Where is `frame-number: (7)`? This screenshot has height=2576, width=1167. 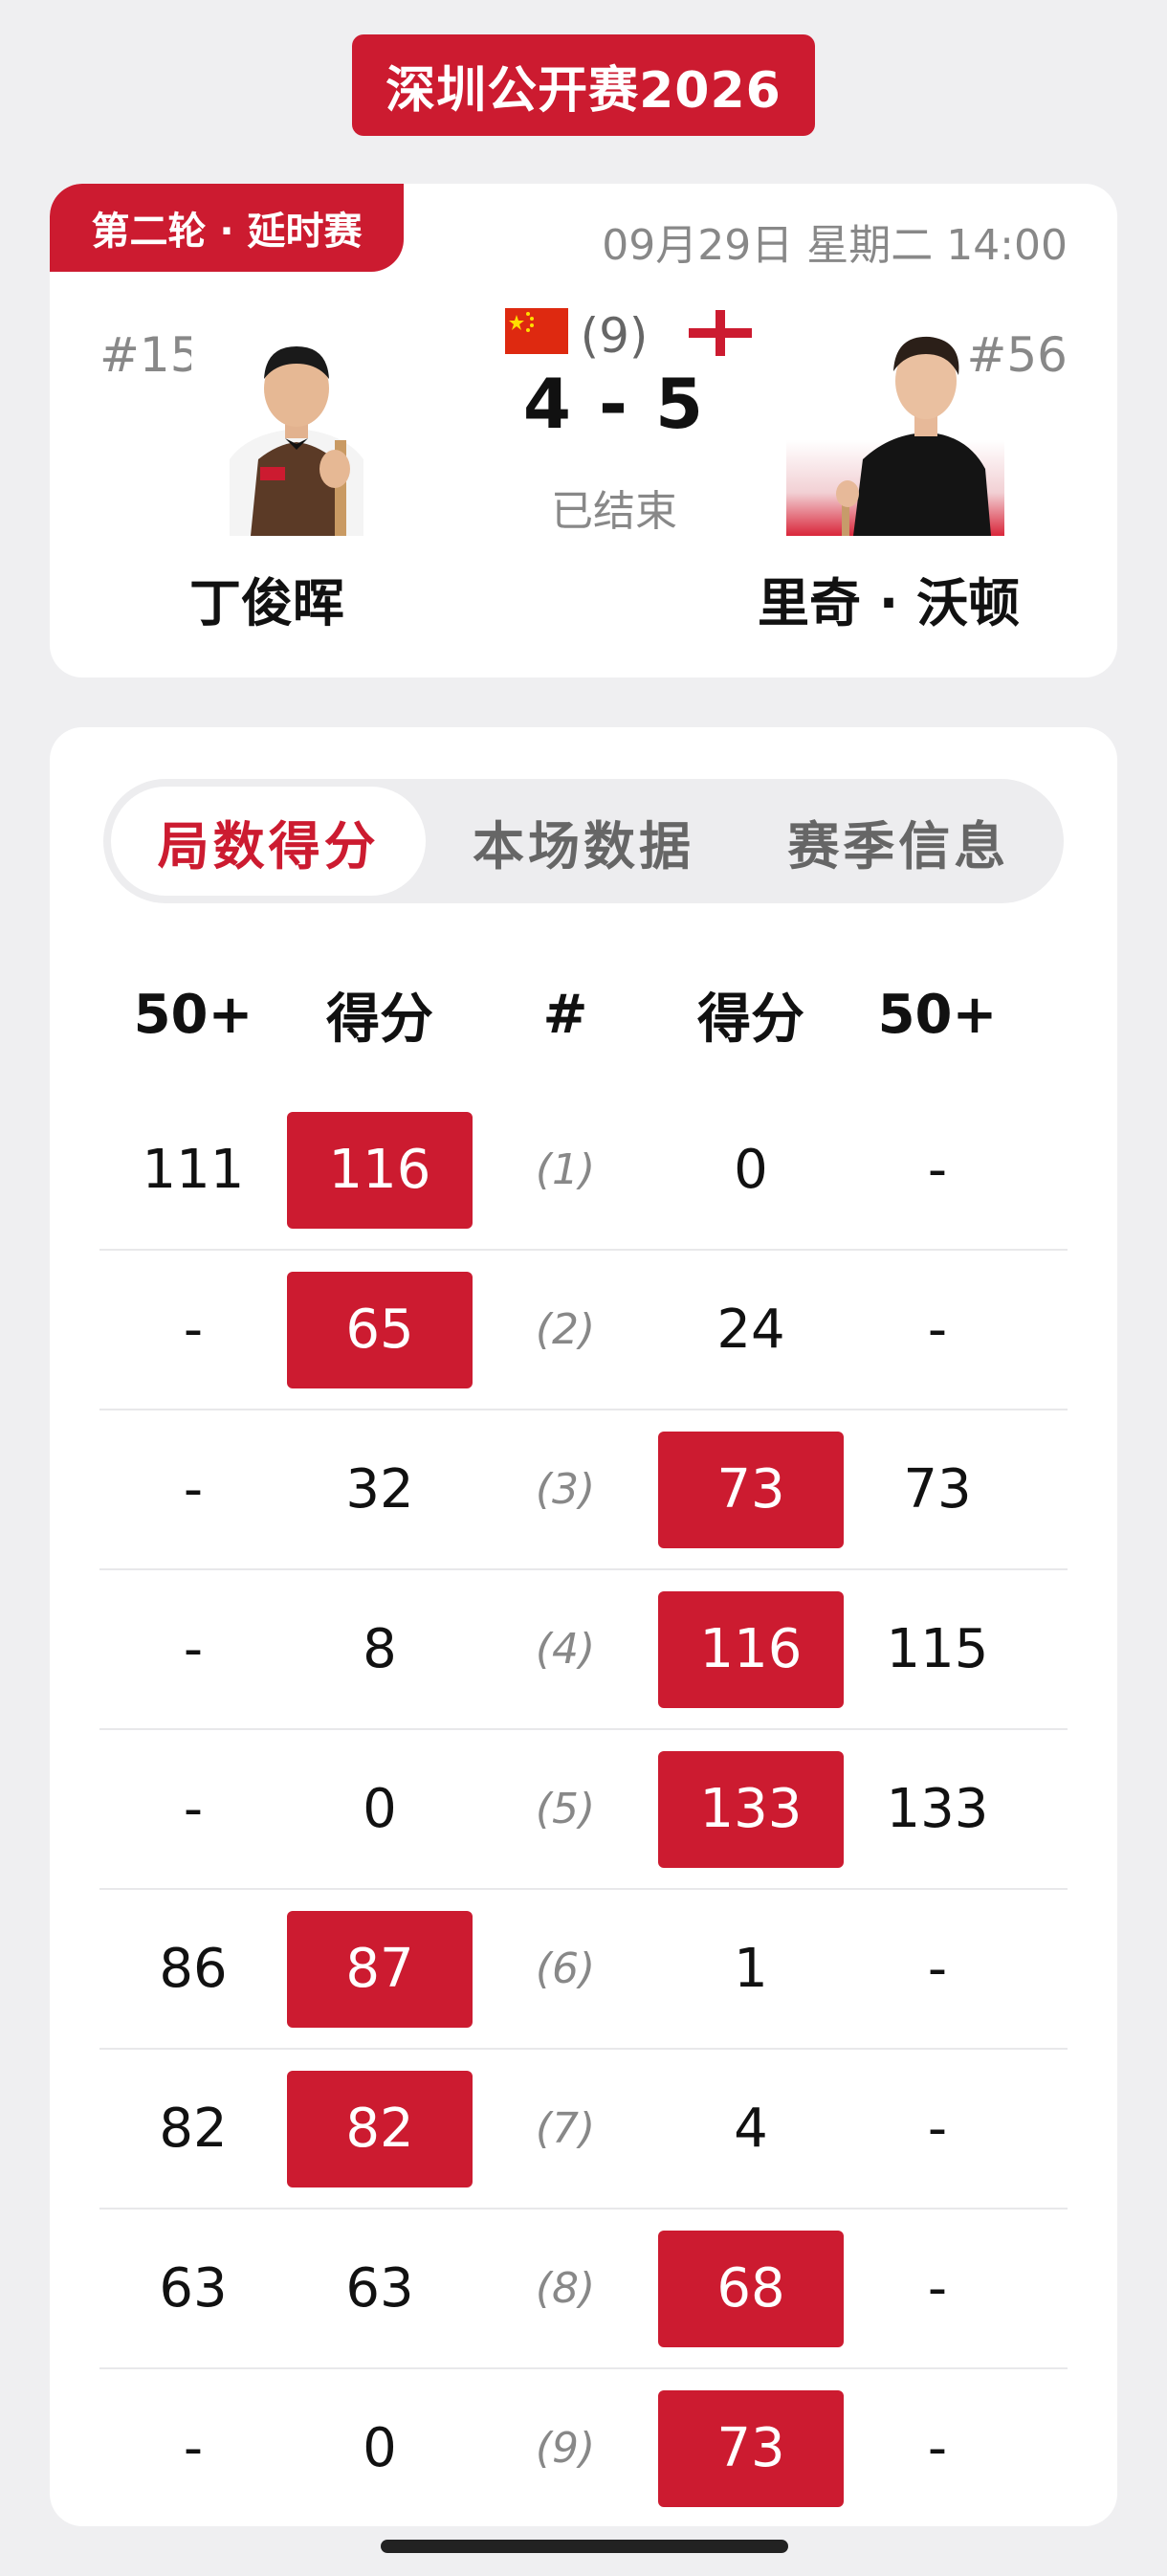
frame-number: (7) is located at coordinates (565, 2128).